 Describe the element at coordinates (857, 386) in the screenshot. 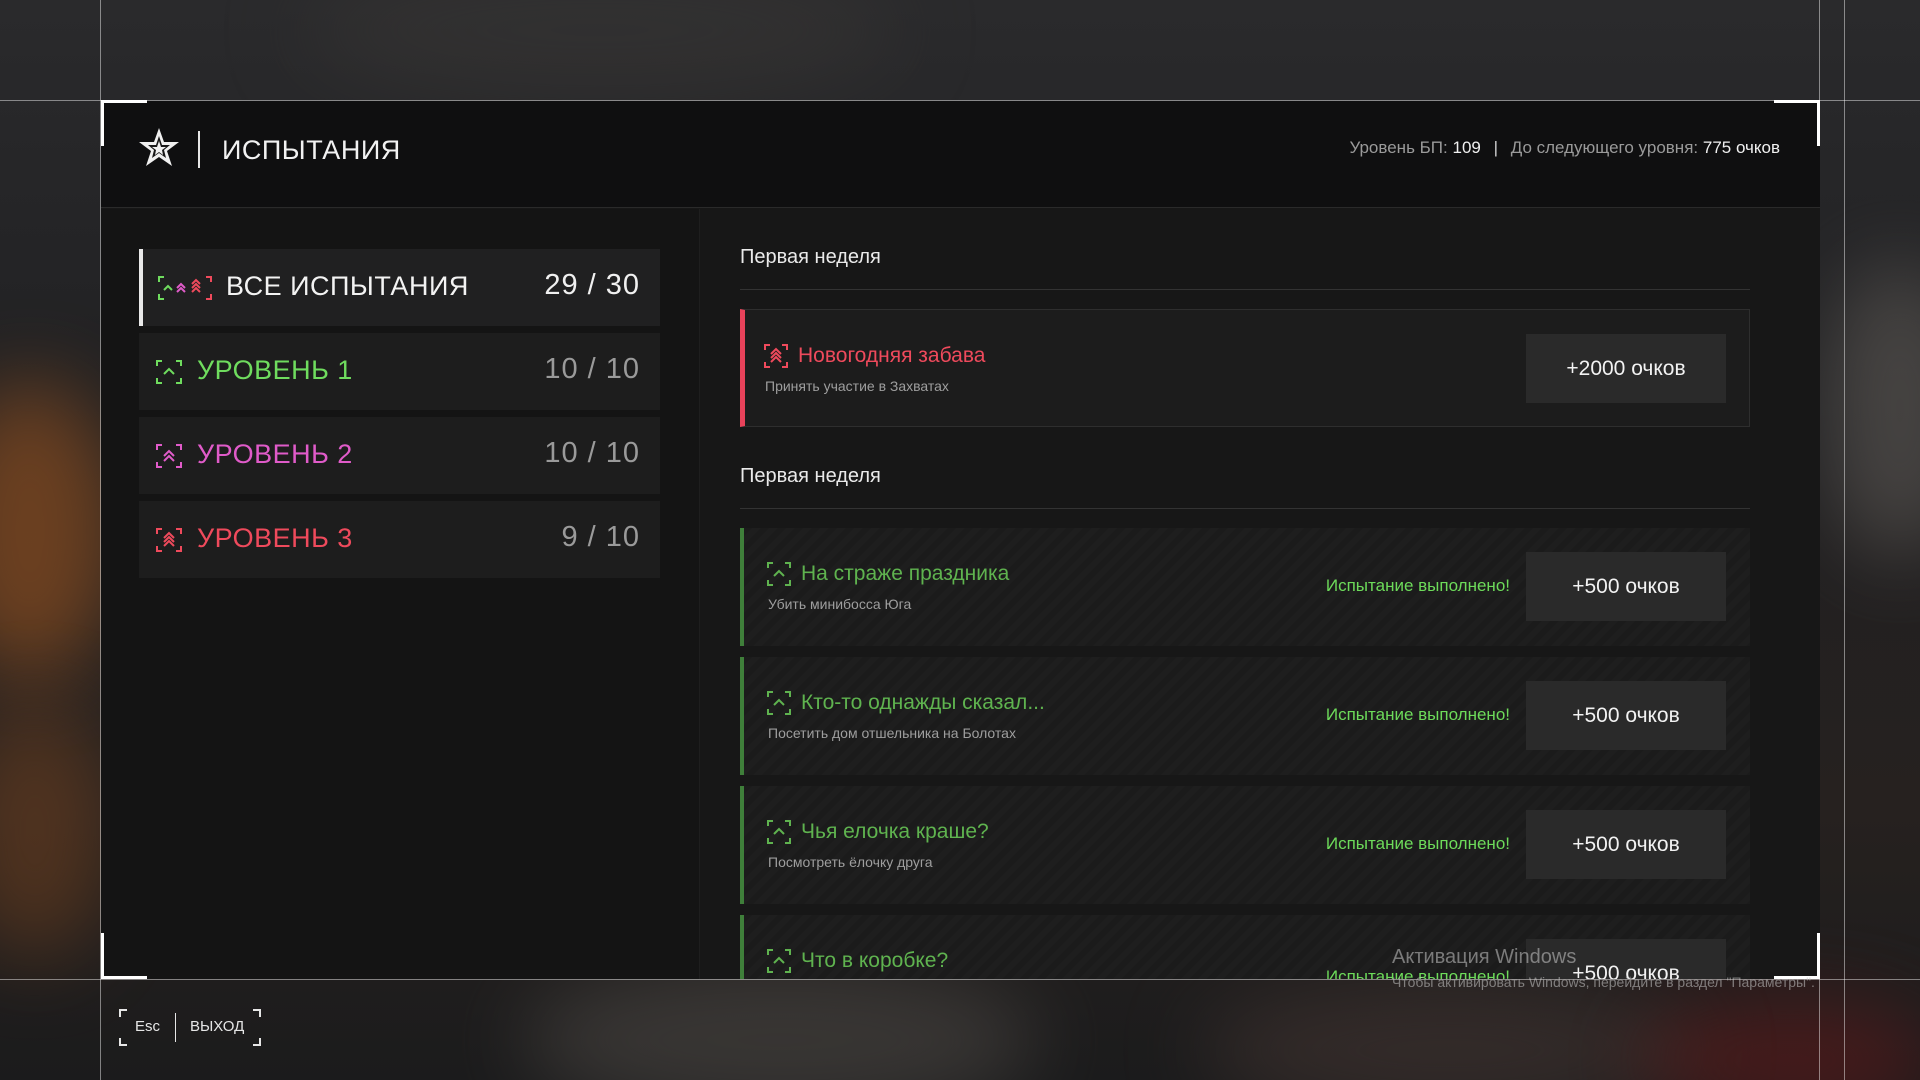

I see `challenge-desc: Принять участие в Захватах` at that location.